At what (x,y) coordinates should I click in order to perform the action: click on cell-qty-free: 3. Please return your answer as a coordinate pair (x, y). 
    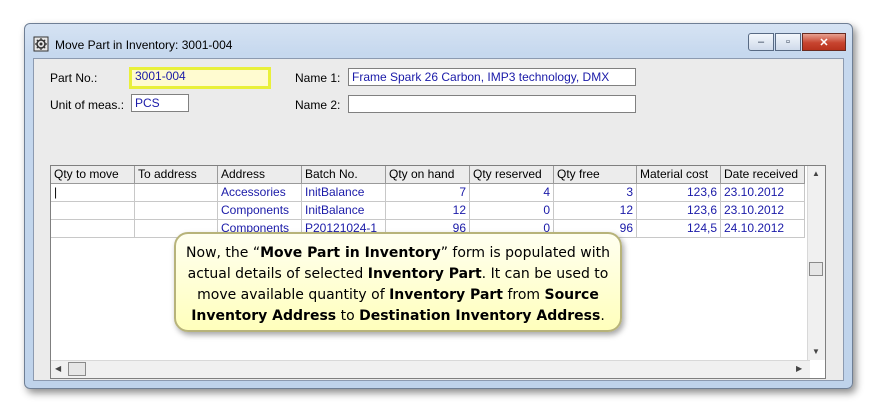
    Looking at the image, I should click on (595, 193).